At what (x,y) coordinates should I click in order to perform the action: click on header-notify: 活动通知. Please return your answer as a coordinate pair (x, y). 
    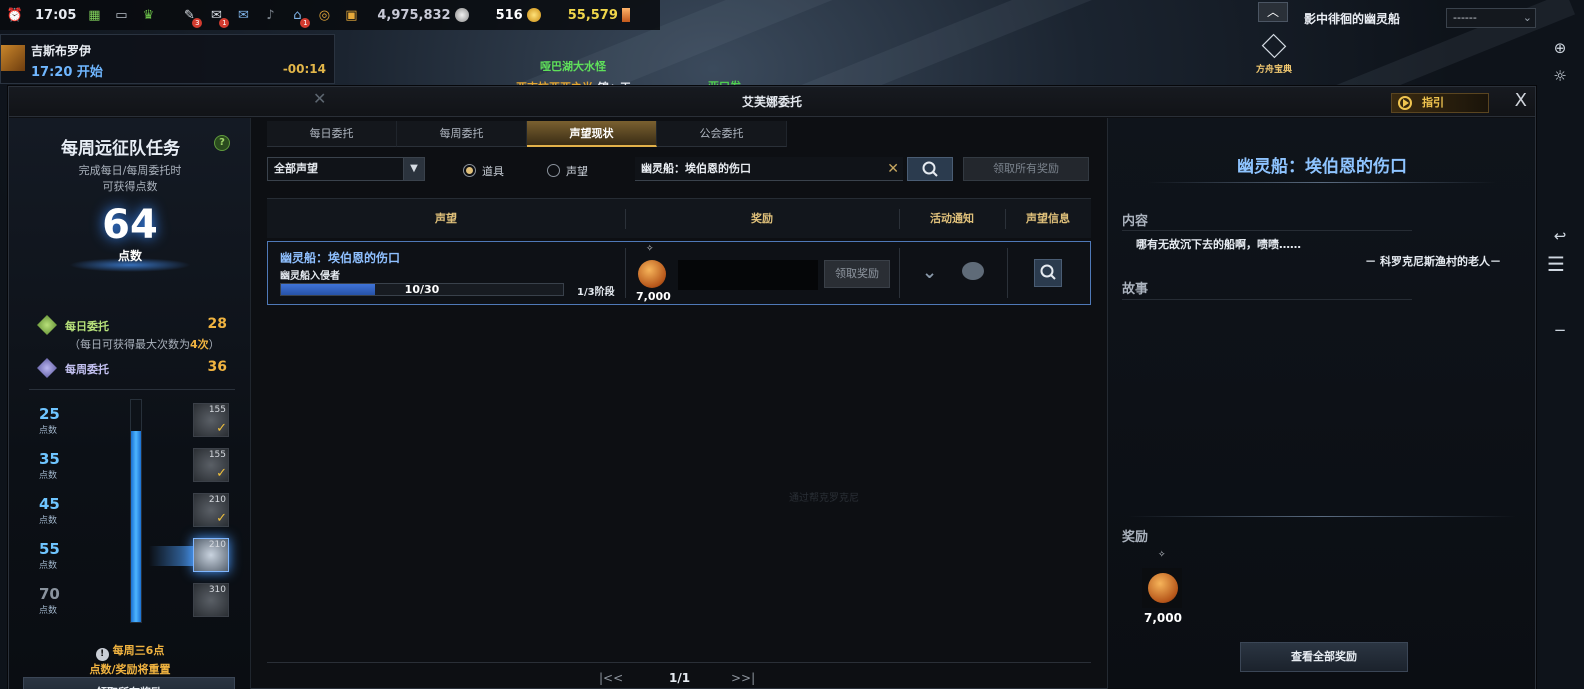
    Looking at the image, I should click on (952, 218).